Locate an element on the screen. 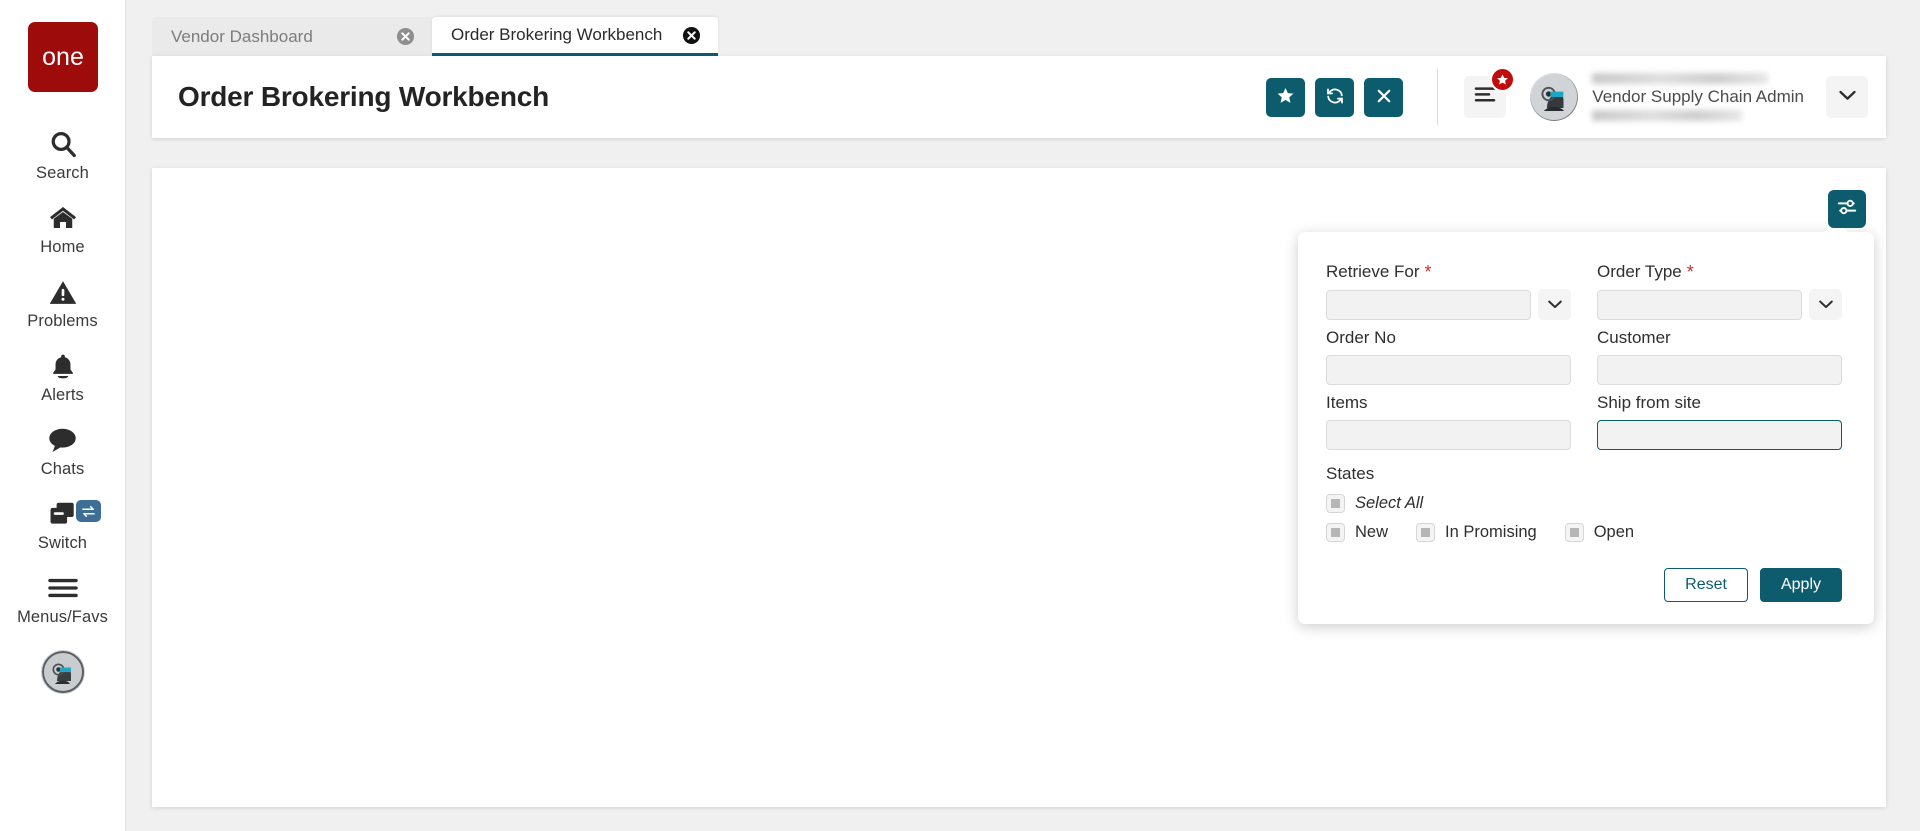  state-checkbox-open is located at coordinates (1574, 532).